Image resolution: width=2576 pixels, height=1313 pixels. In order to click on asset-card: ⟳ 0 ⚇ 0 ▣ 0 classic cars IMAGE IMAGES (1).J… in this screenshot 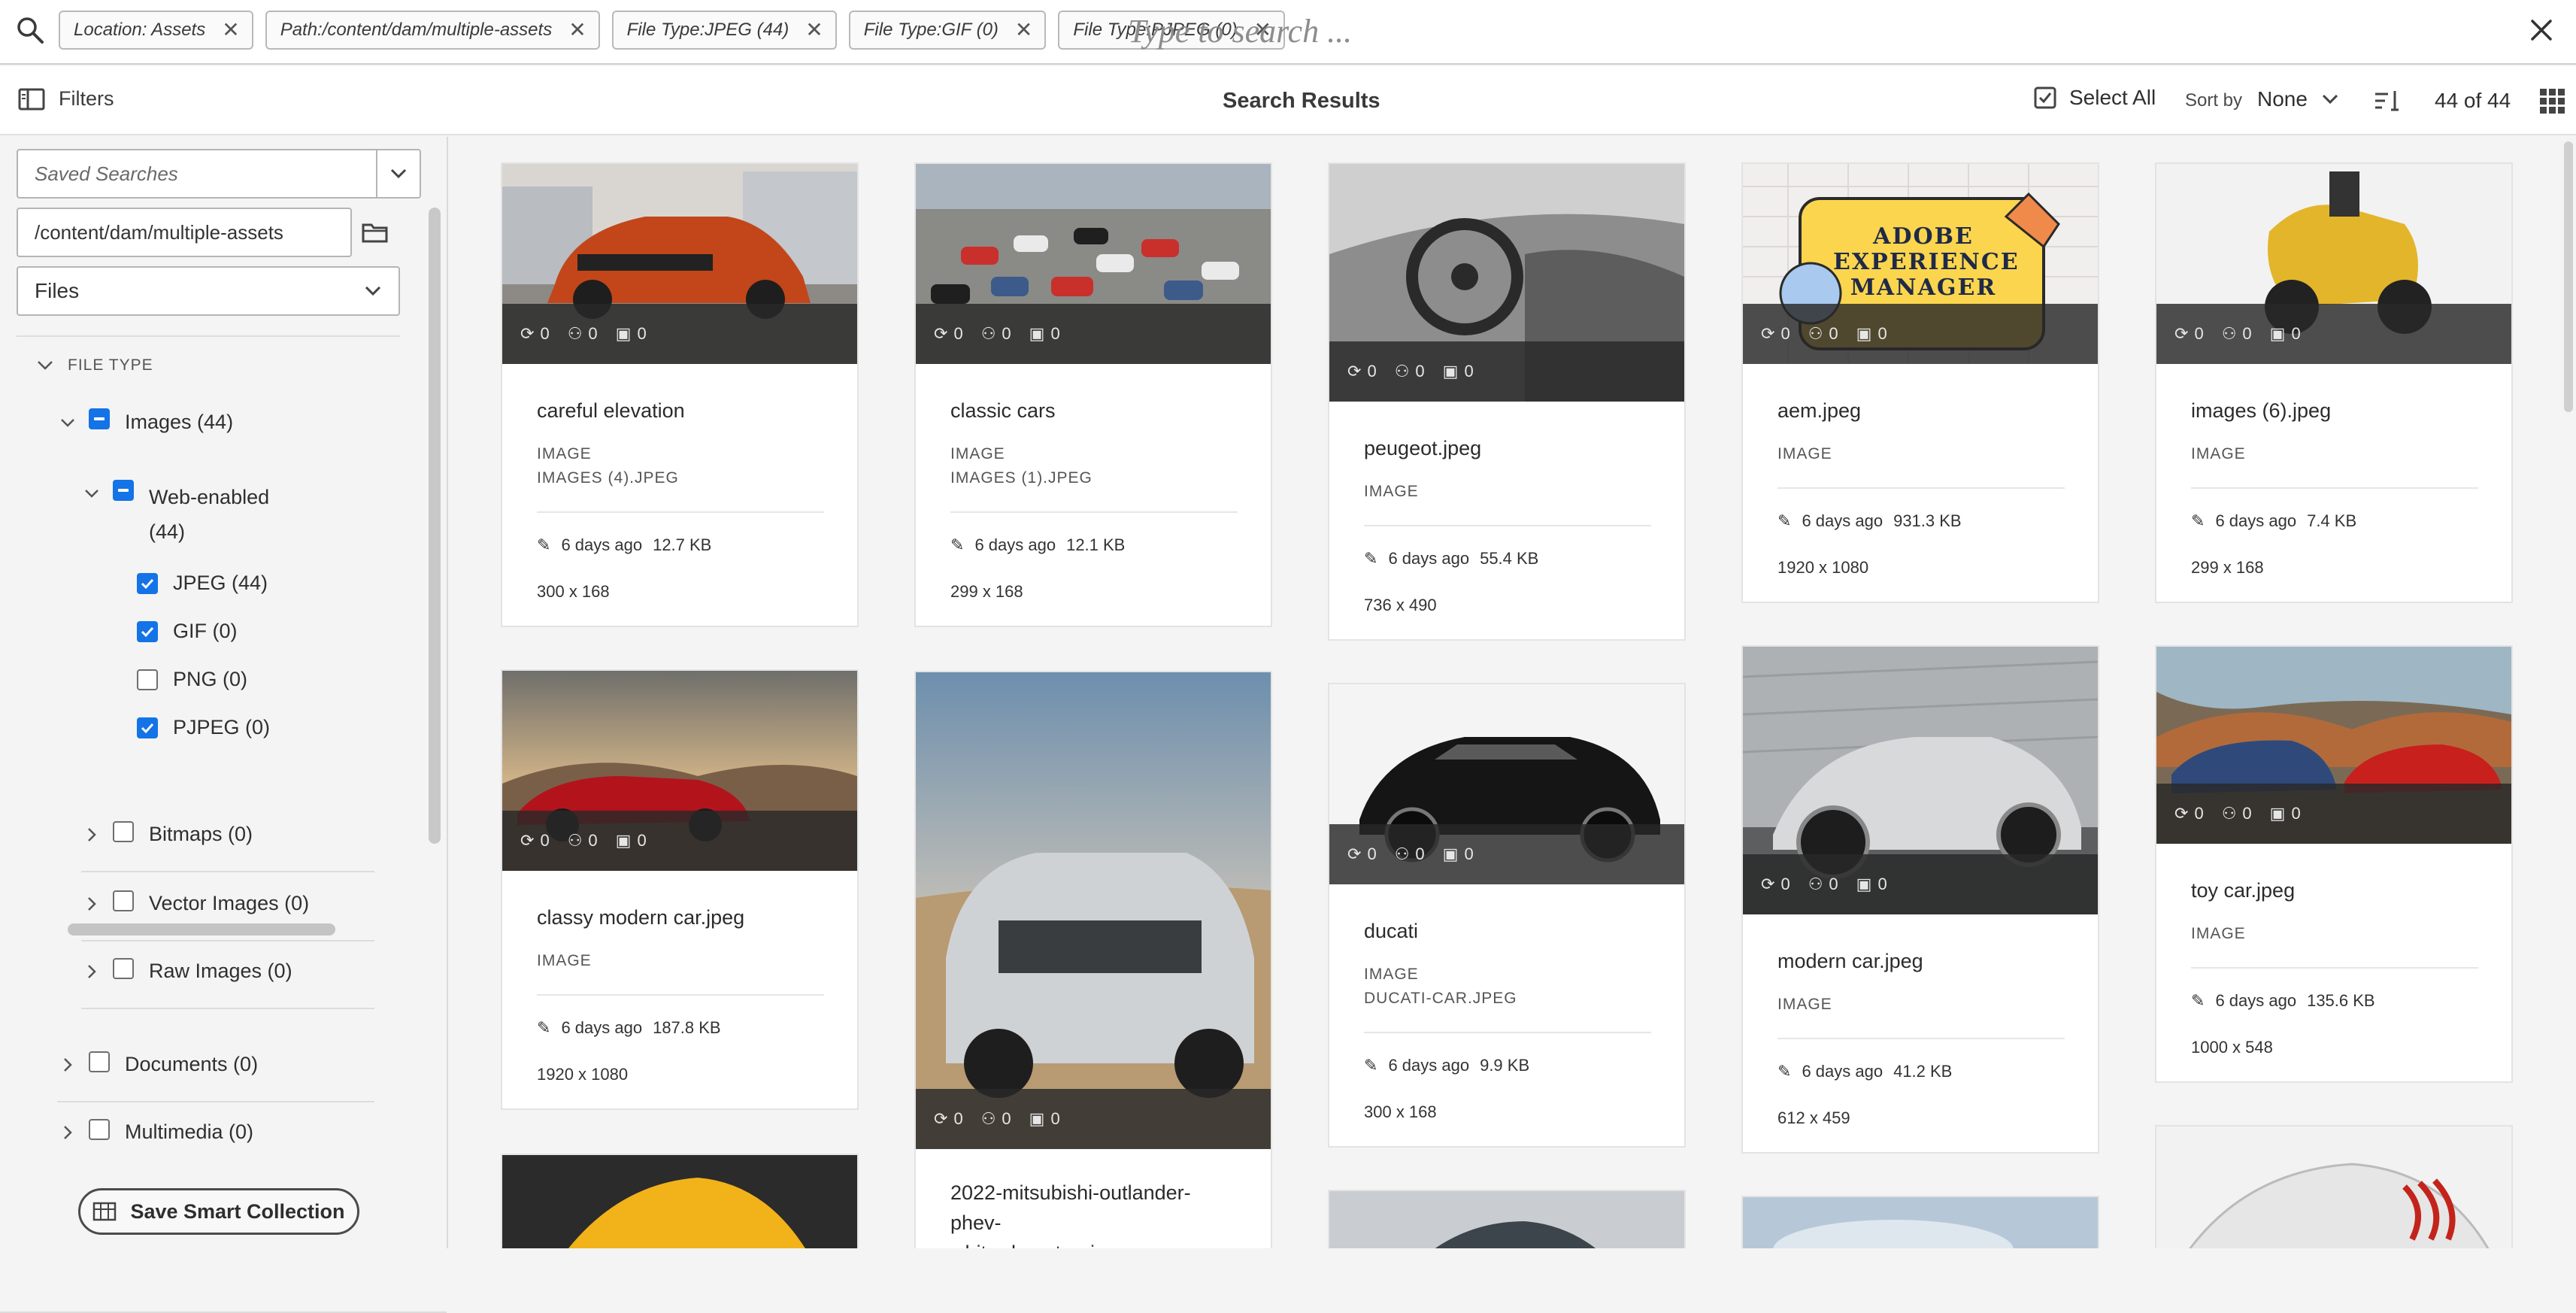, I will do `click(1093, 394)`.